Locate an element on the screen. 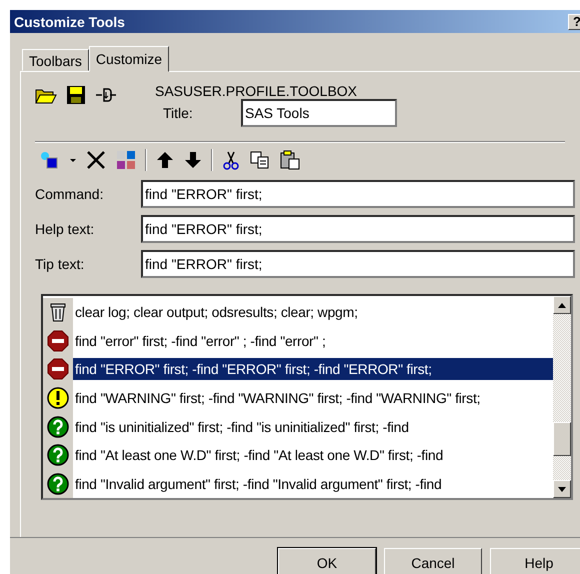  dialog-button: OK is located at coordinates (327, 561).